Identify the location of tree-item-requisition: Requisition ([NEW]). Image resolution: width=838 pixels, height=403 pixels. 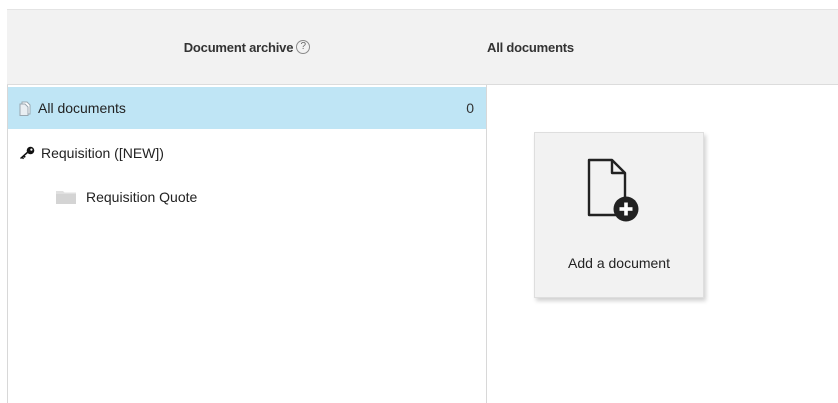
(247, 153).